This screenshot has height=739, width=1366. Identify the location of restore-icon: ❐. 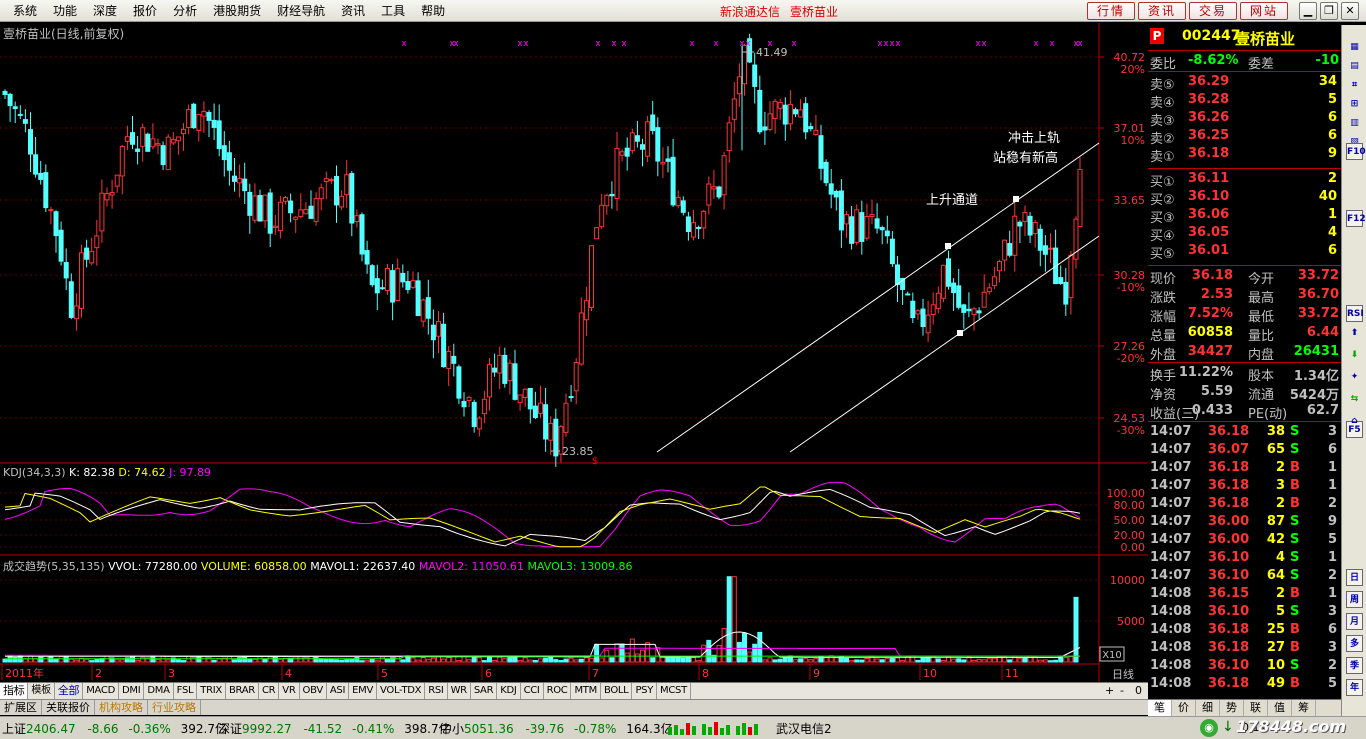
(1329, 11).